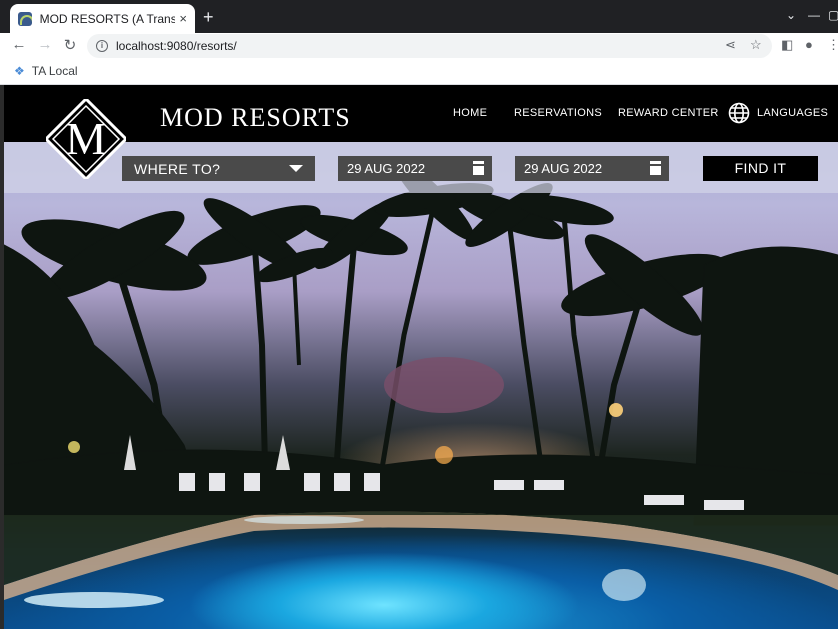 This screenshot has height=629, width=838. Describe the element at coordinates (419, 16) in the screenshot. I see `browser-titlebar: MOD RESORTS (A Transfo × + ⌄ — ▢` at that location.